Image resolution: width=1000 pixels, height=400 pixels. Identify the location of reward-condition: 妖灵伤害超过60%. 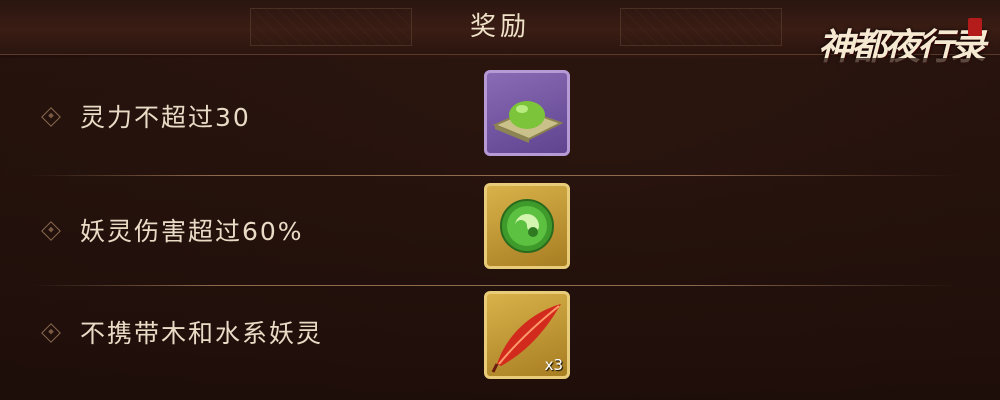
(192, 231).